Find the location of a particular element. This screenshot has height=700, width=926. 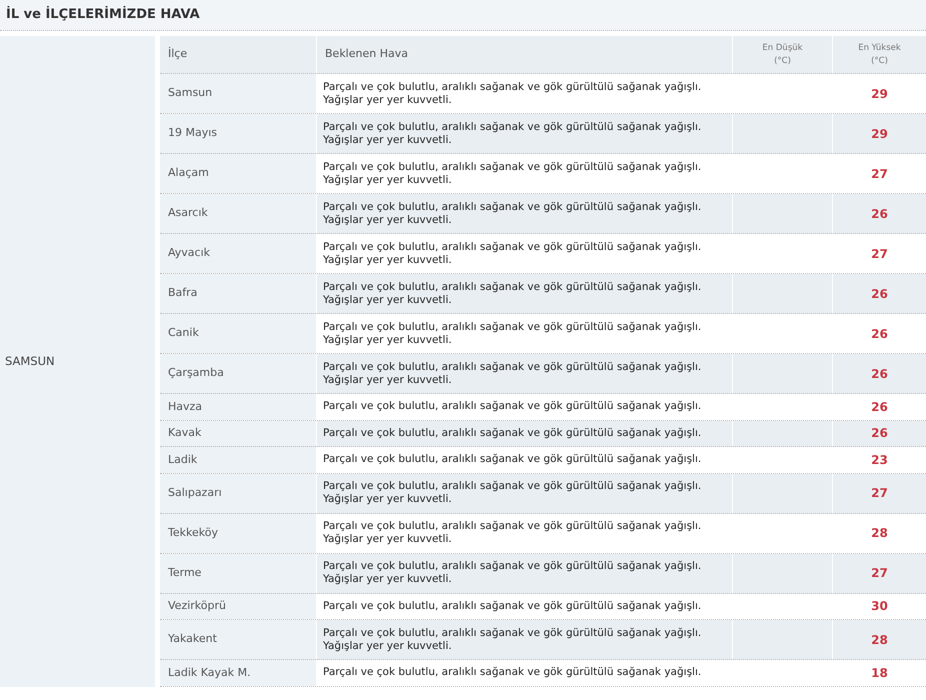

column-header: En Düşük (°C) is located at coordinates (782, 54).